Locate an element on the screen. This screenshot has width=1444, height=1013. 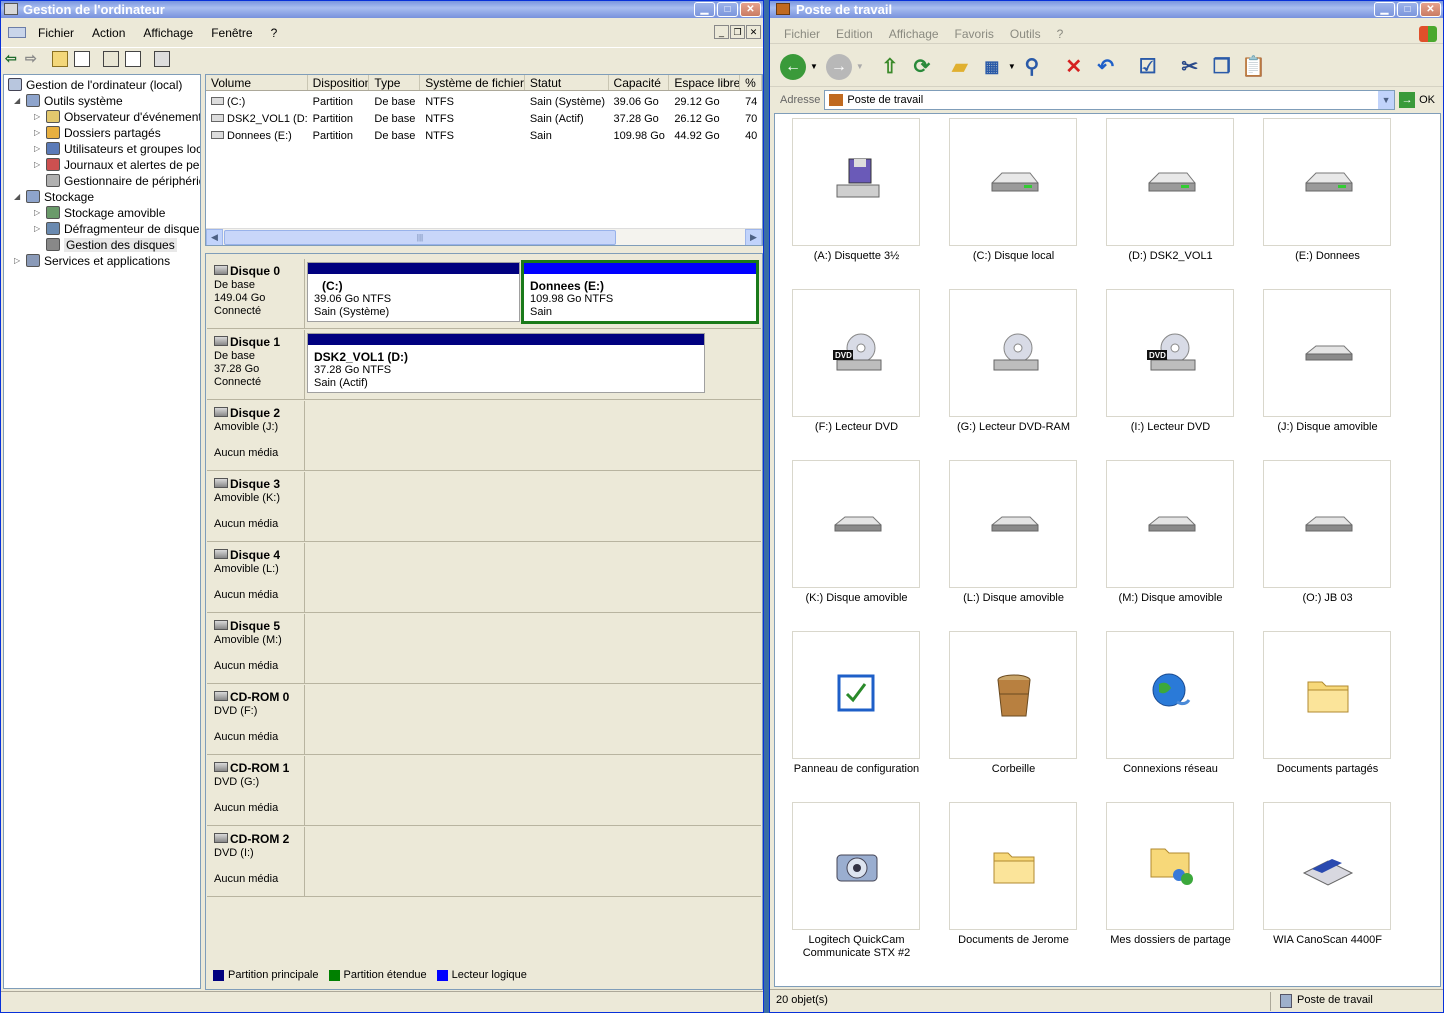
paste-icon: 📋 is located at coordinates (1254, 67).